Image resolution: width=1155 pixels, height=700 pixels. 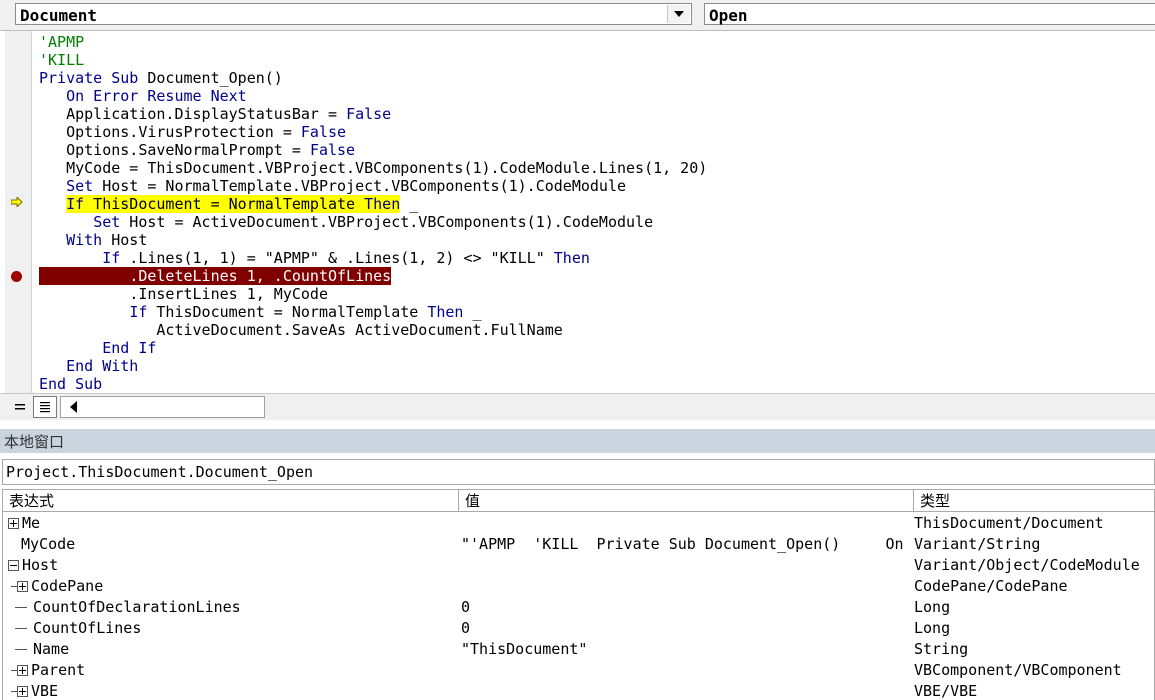 I want to click on chevron-down-icon, so click(x=679, y=14).